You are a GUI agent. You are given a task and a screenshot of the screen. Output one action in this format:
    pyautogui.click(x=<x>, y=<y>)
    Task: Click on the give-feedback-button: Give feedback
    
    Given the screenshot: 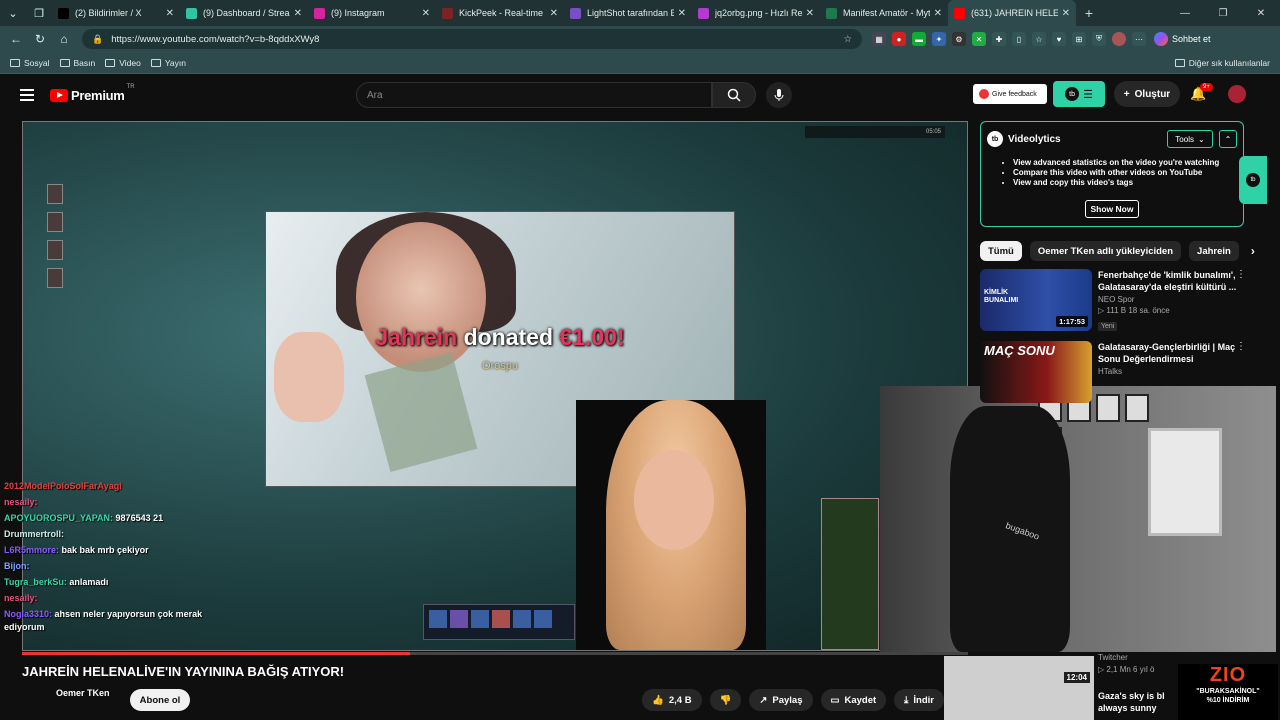 What is the action you would take?
    pyautogui.click(x=1010, y=94)
    